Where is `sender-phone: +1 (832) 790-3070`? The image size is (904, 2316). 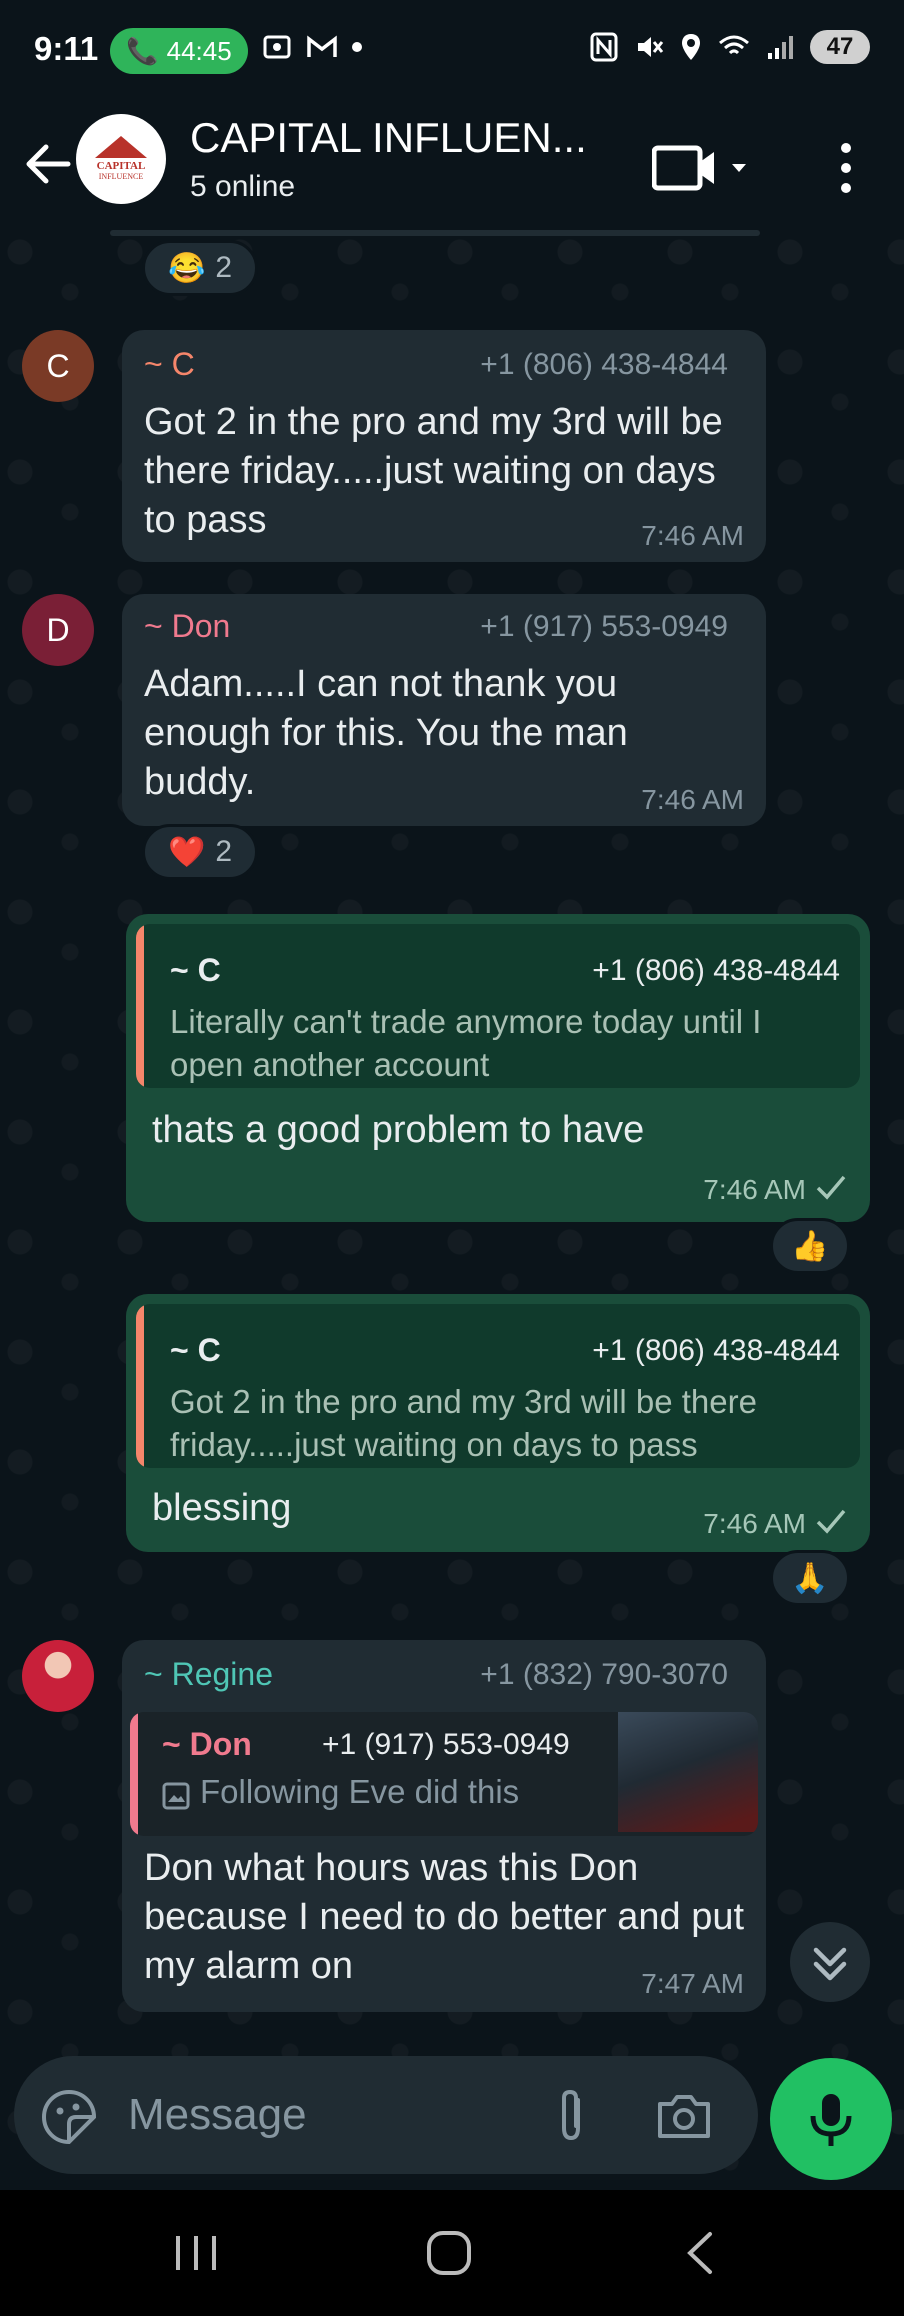 sender-phone: +1 (832) 790-3070 is located at coordinates (604, 1674).